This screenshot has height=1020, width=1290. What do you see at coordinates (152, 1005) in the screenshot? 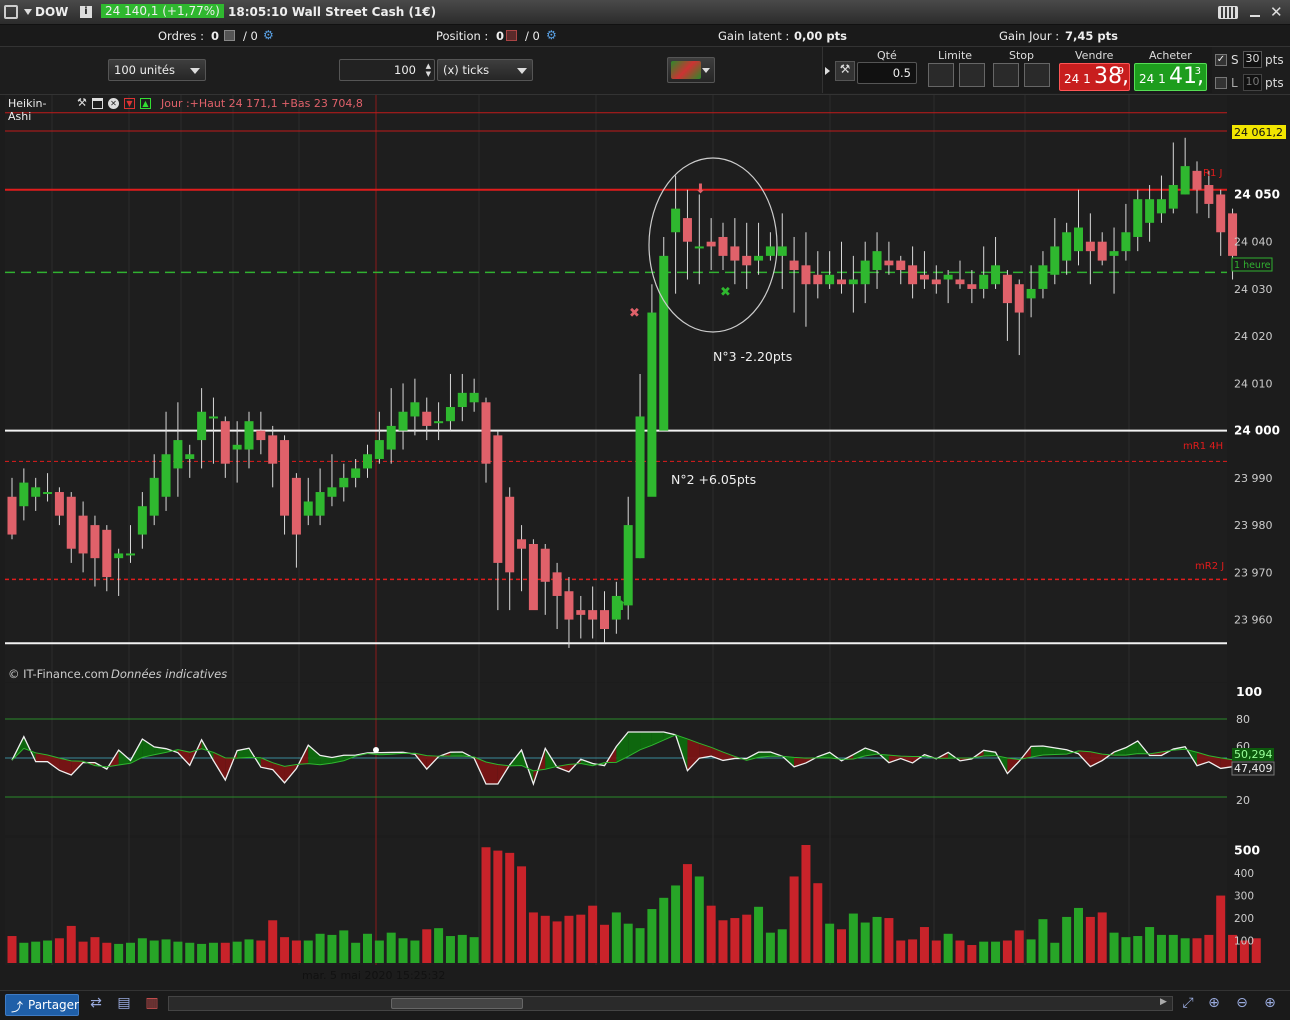
I see `candles-icon: ▥` at bounding box center [152, 1005].